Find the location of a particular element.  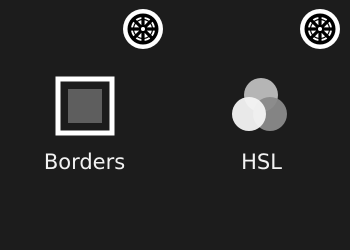

color-circles-icon is located at coordinates (259, 104).